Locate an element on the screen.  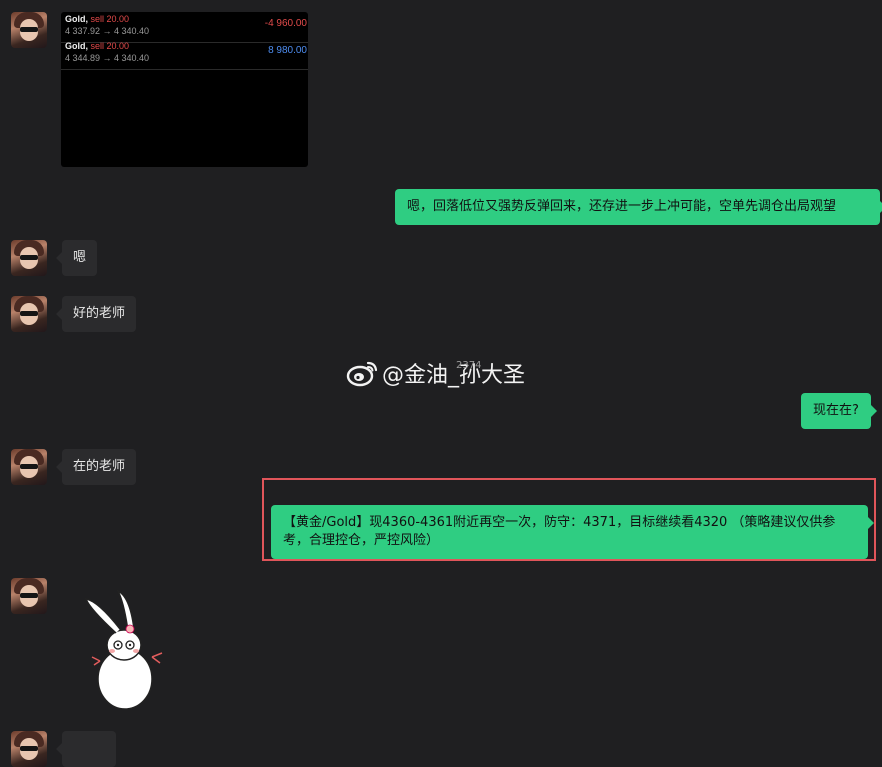
message-text: 在的老师 is located at coordinates (99, 466).